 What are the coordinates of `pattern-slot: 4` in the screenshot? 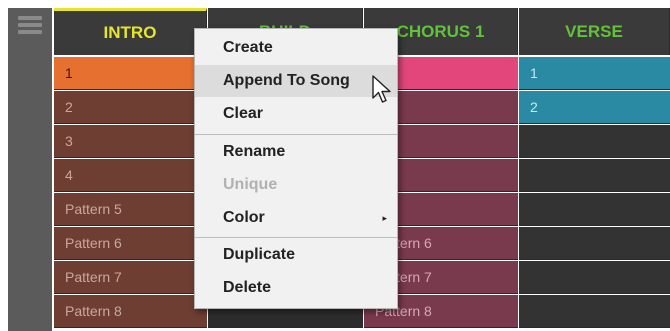 It's located at (130, 175).